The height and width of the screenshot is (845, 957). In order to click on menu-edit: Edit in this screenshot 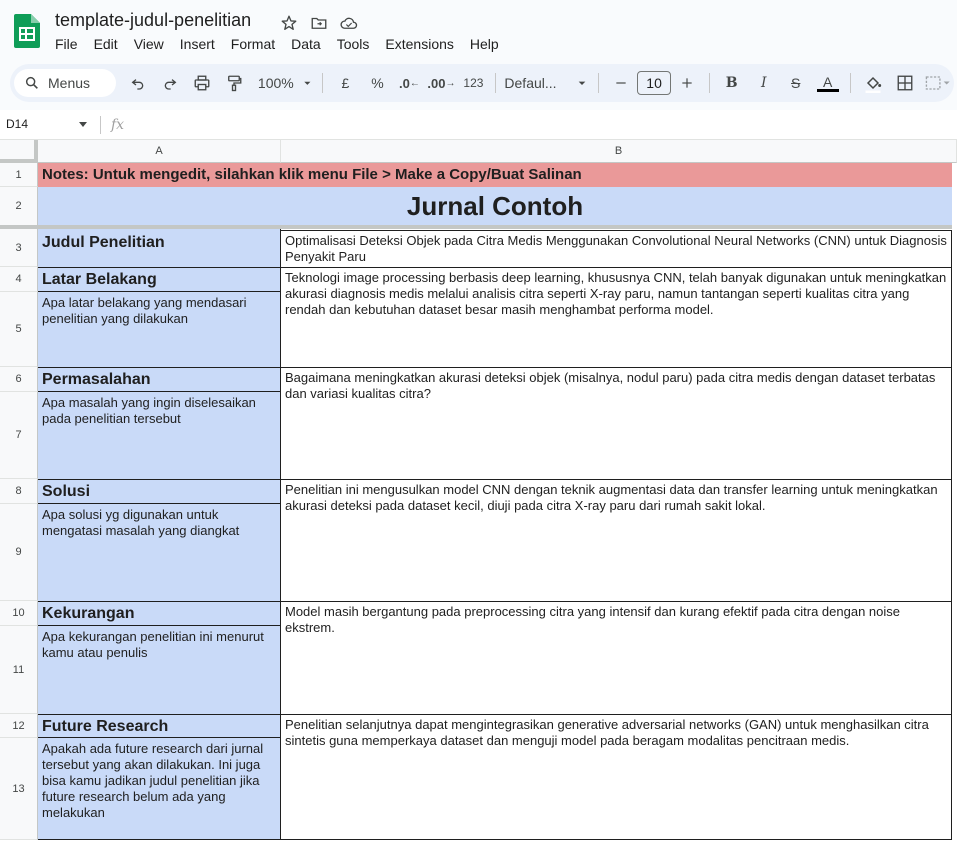, I will do `click(106, 44)`.